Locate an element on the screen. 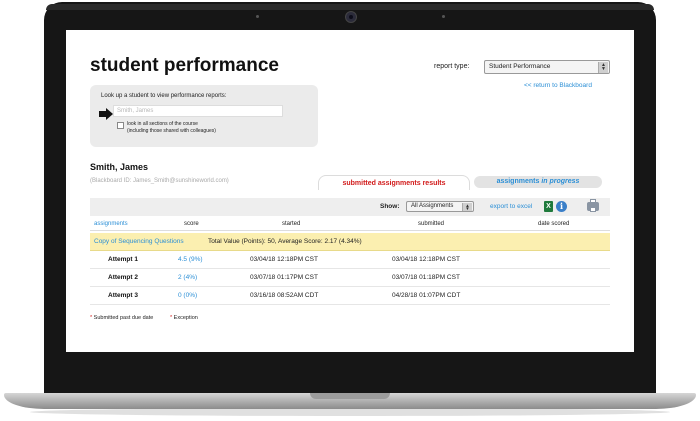 This screenshot has height=421, width=700. report-type-select: Student Performance ▲ ▼ is located at coordinates (547, 67).